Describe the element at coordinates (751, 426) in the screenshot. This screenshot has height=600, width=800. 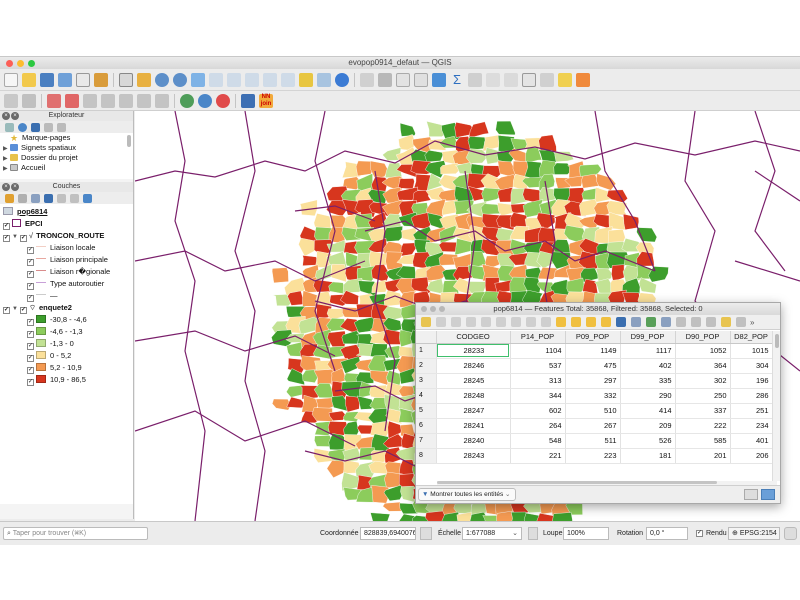
I see `table-cell: 234` at that location.